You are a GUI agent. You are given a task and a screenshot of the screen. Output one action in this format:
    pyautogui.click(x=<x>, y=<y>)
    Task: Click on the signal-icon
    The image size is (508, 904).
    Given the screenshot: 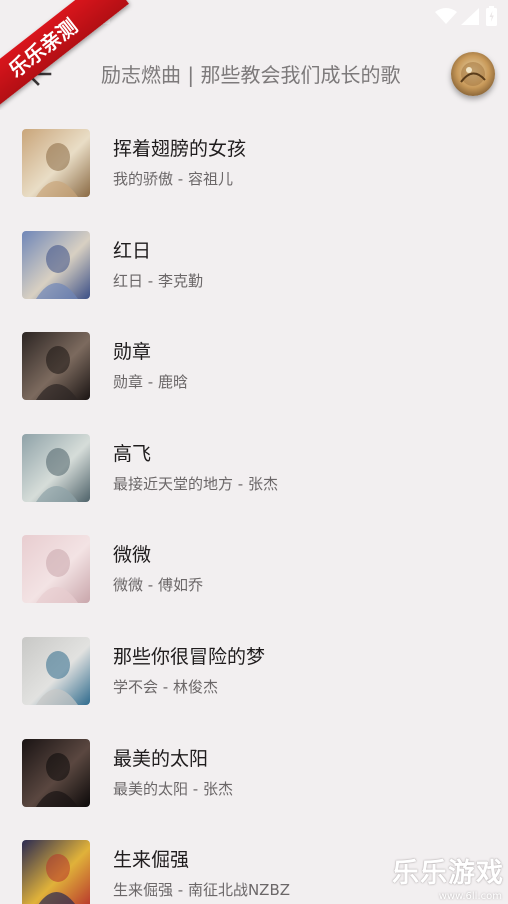 What is the action you would take?
    pyautogui.click(x=470, y=16)
    